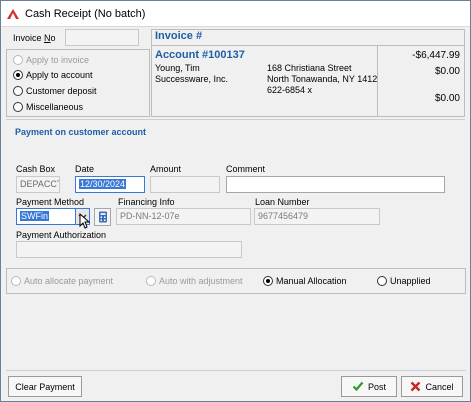 Image resolution: width=471 pixels, height=402 pixels. What do you see at coordinates (58, 60) in the screenshot?
I see `radio-label: Apply to invoice` at bounding box center [58, 60].